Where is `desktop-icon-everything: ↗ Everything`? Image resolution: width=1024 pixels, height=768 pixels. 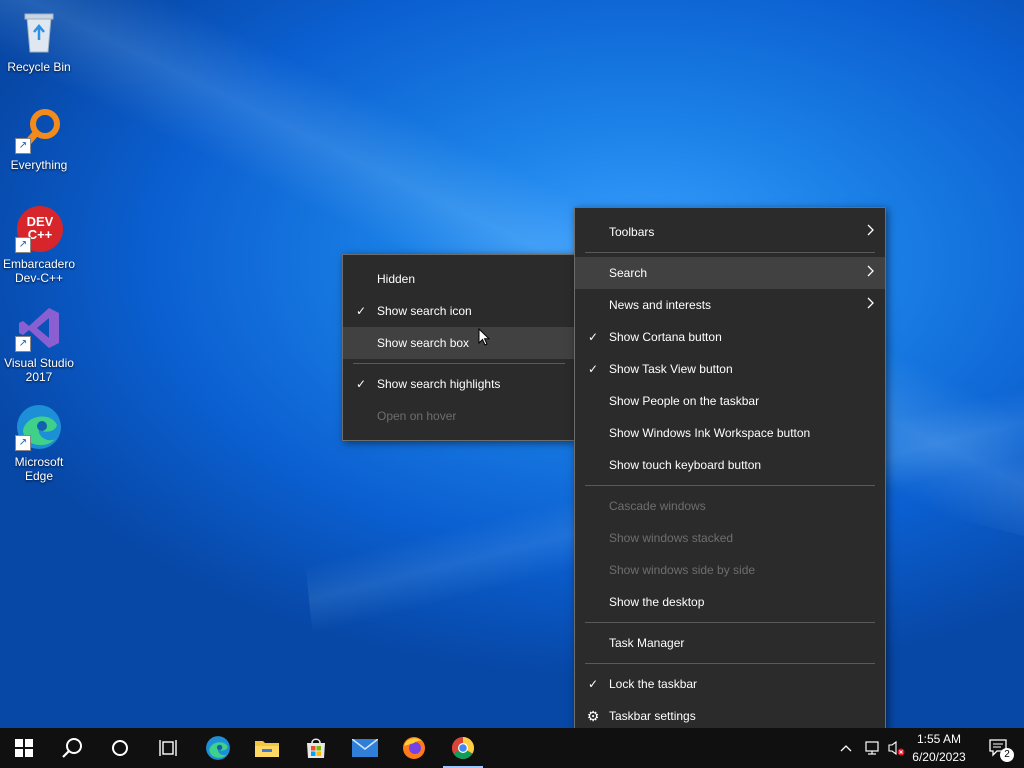 desktop-icon-everything: ↗ Everything is located at coordinates (39, 139).